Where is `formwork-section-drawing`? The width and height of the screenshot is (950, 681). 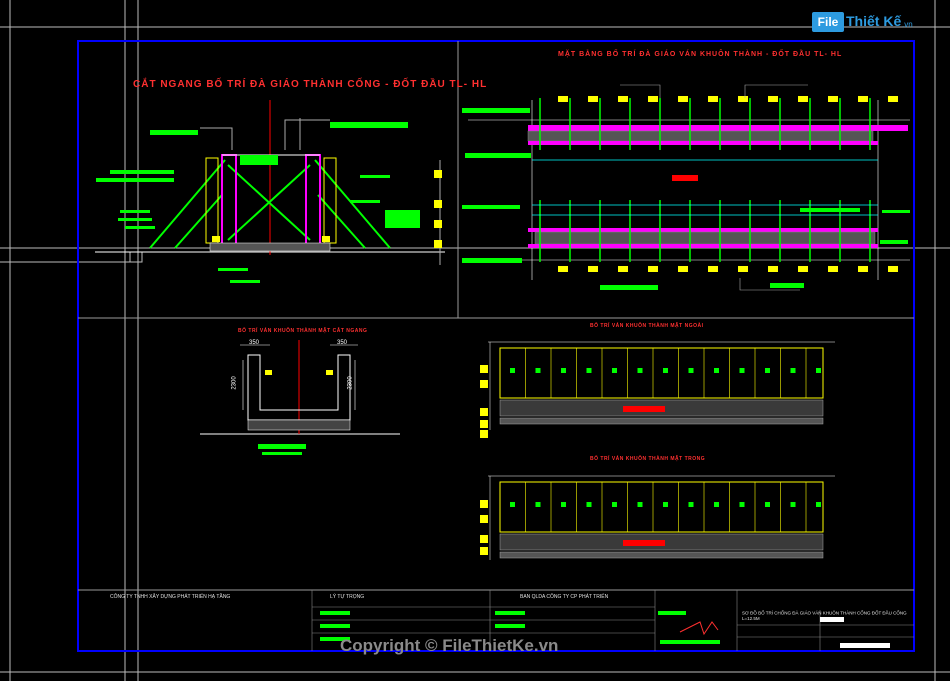 formwork-section-drawing is located at coordinates (300, 397).